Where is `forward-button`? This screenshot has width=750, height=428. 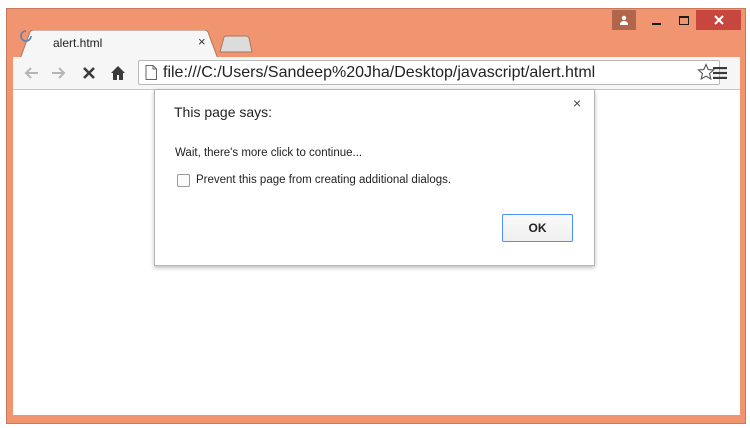
forward-button is located at coordinates (59, 73).